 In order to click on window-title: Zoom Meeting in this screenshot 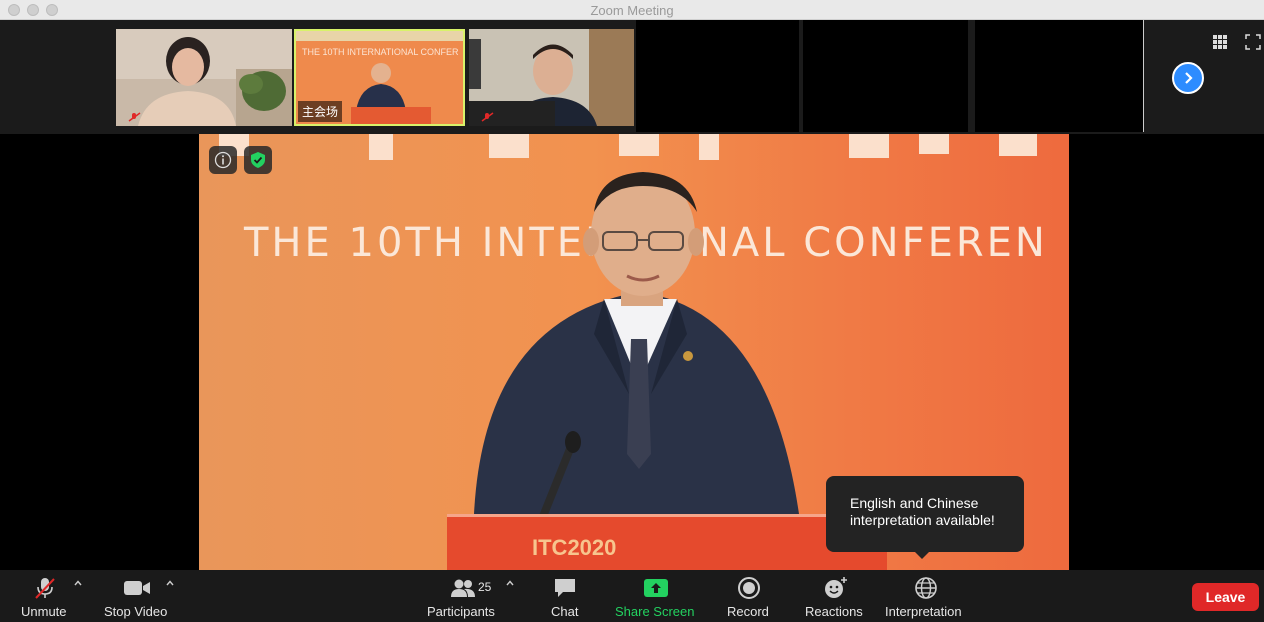, I will do `click(632, 10)`.